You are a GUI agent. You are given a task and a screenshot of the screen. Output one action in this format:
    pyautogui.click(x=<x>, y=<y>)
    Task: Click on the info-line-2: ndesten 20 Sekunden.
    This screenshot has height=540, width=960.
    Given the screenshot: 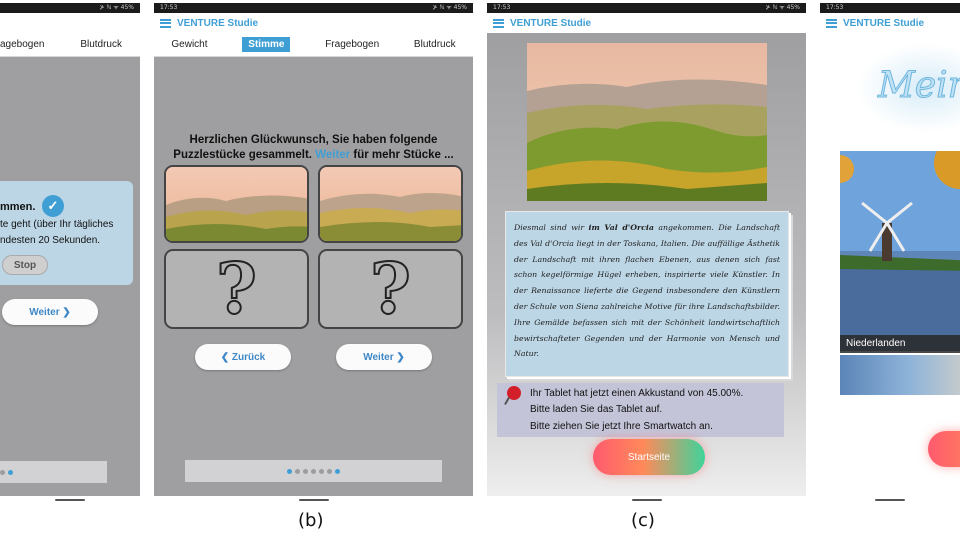 What is the action you would take?
    pyautogui.click(x=50, y=240)
    